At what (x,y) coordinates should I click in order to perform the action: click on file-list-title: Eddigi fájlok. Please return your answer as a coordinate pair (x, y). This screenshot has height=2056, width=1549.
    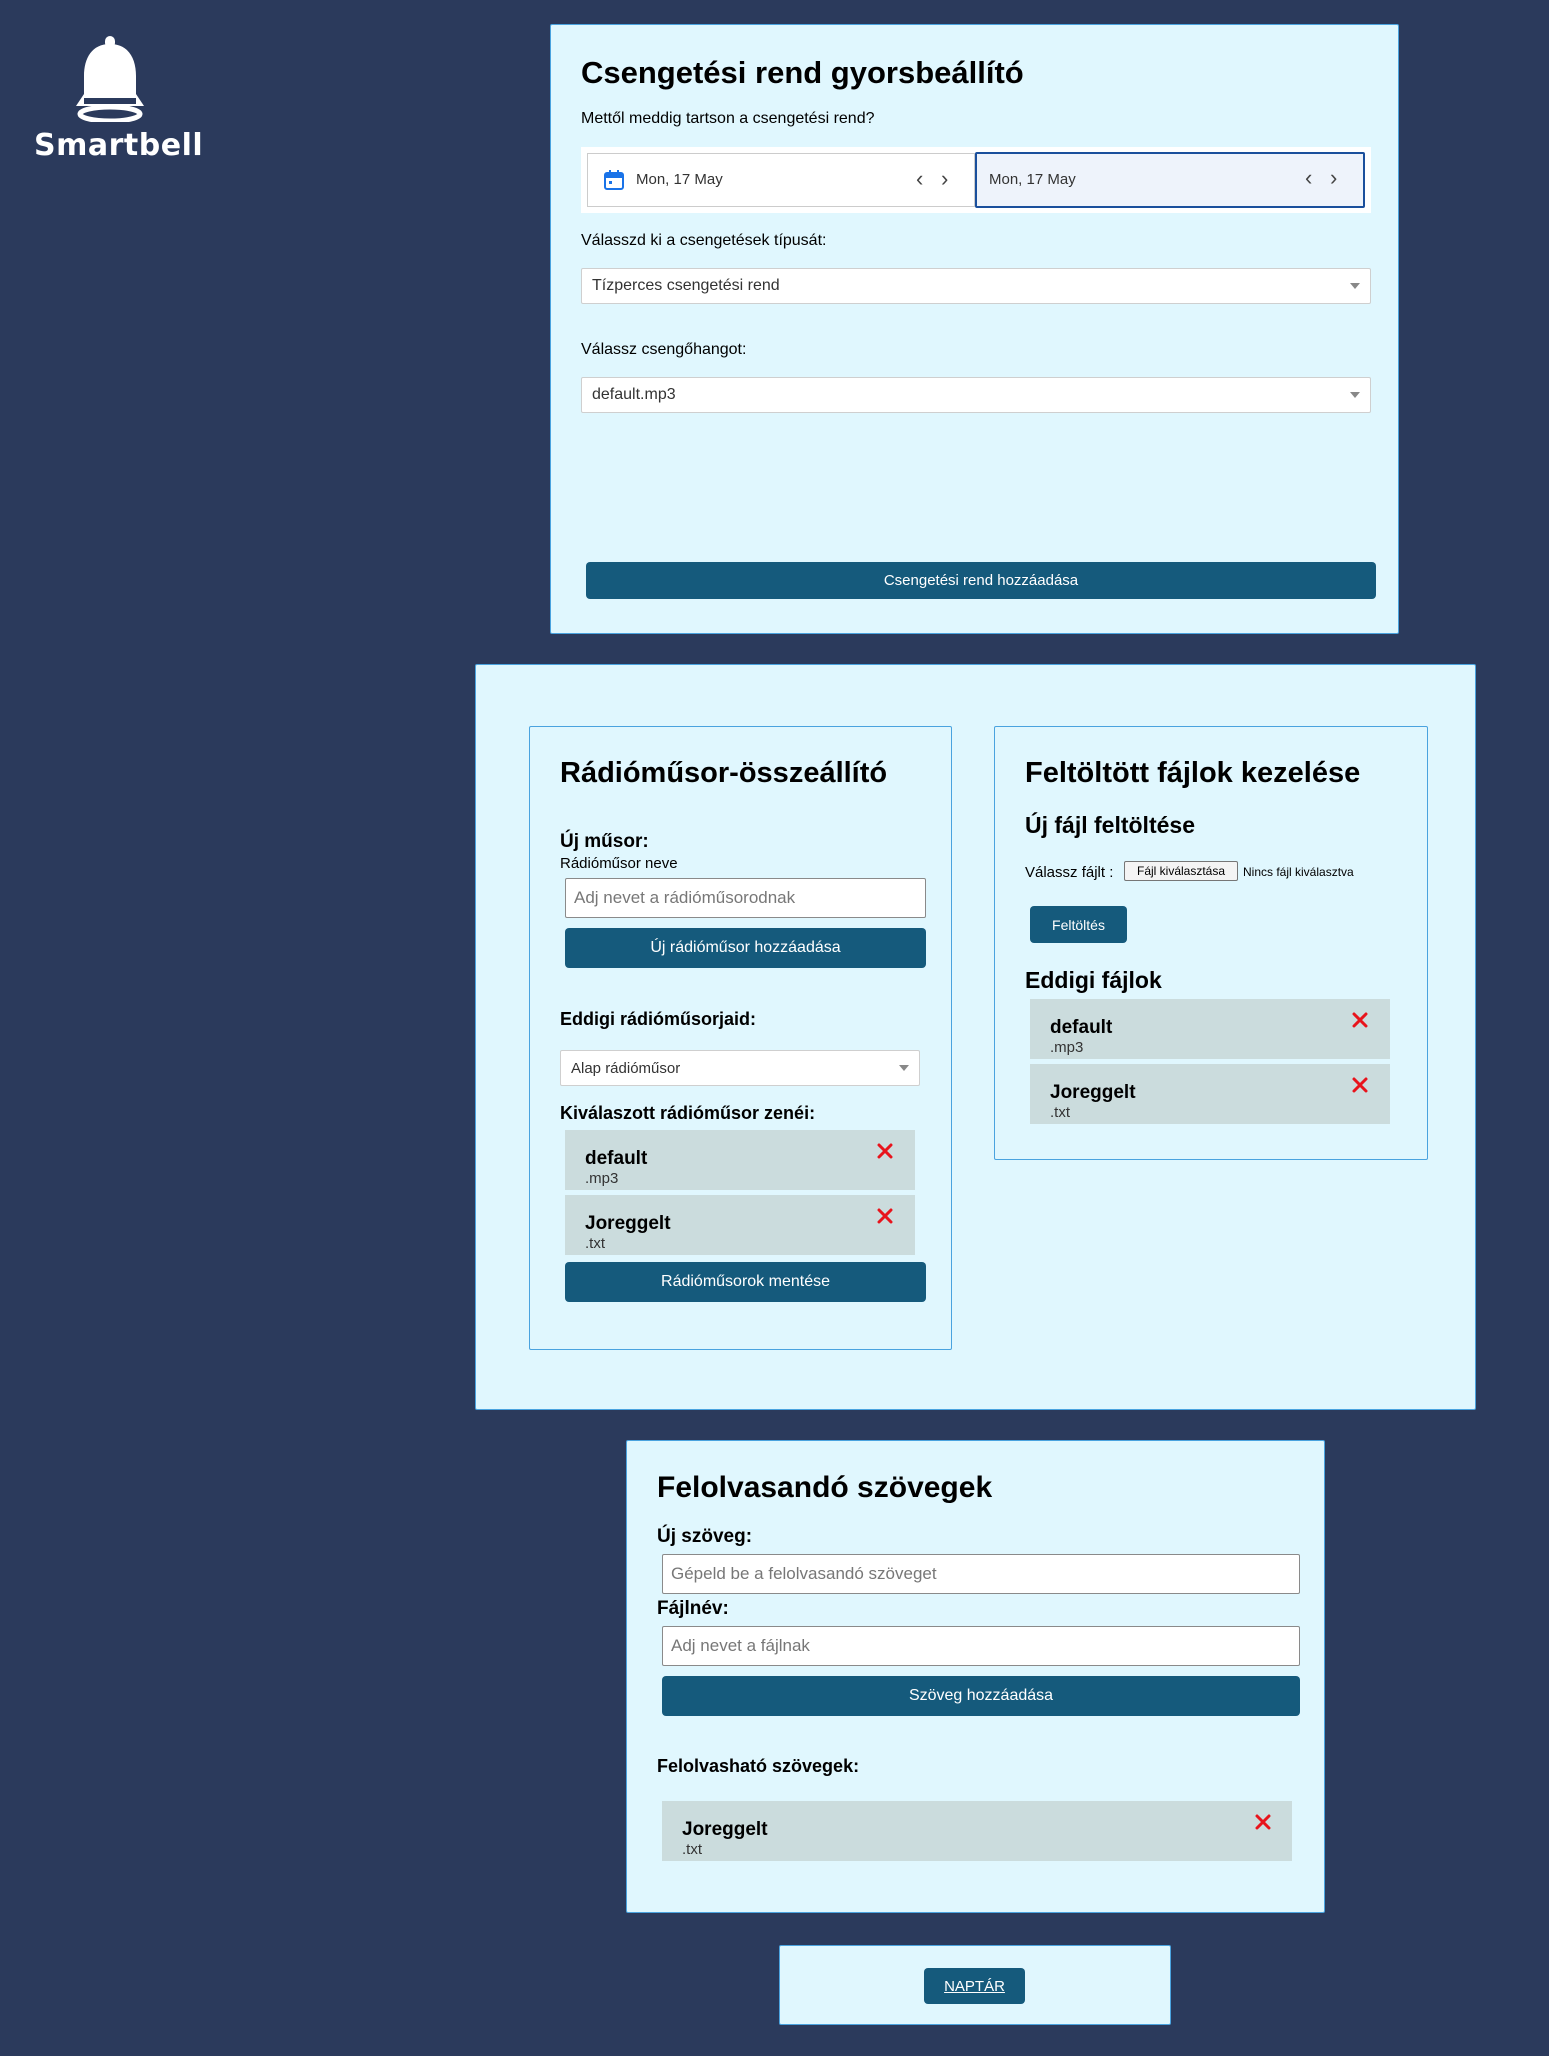
    Looking at the image, I should click on (1093, 980).